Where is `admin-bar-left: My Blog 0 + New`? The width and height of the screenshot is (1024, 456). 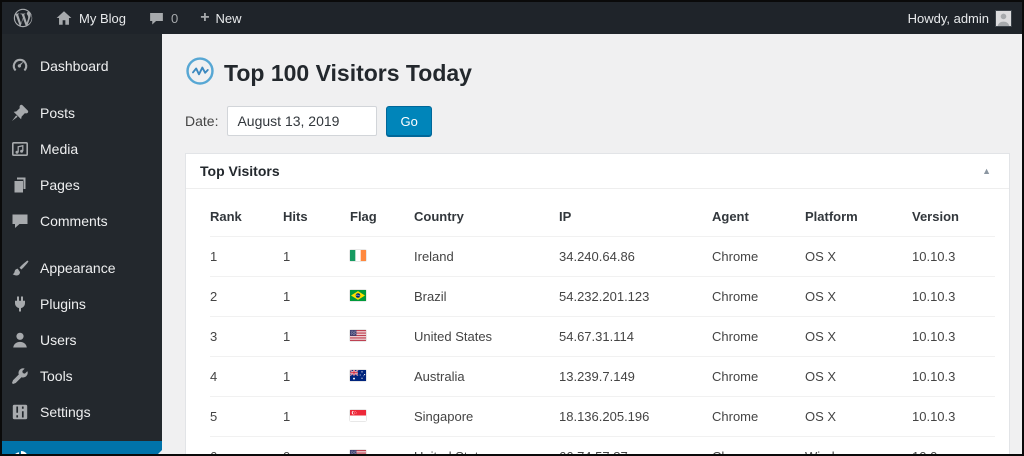
admin-bar-left: My Blog 0 + New is located at coordinates (127, 18).